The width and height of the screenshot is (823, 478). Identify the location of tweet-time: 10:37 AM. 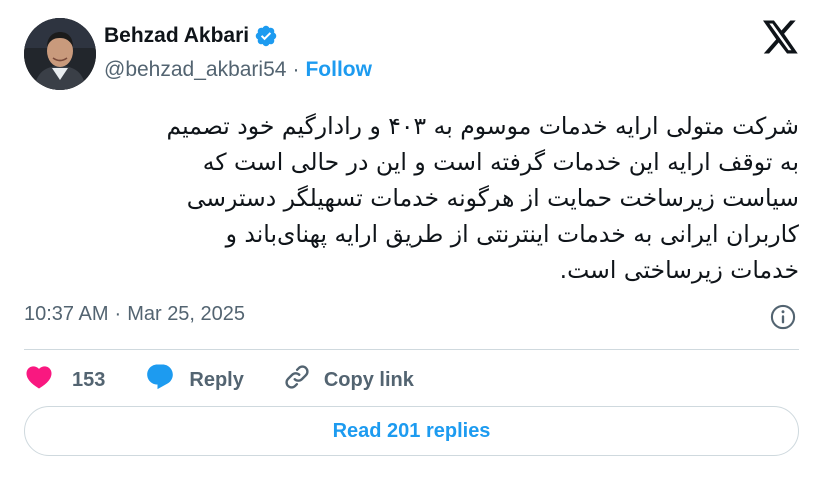
(66, 314).